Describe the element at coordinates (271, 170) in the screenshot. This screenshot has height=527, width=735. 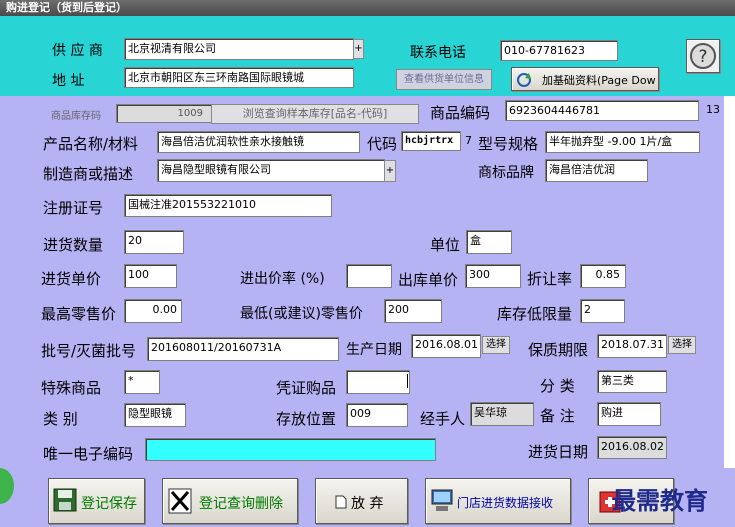
I see `maker-input: 海昌隐型眼镜有限公司` at that location.